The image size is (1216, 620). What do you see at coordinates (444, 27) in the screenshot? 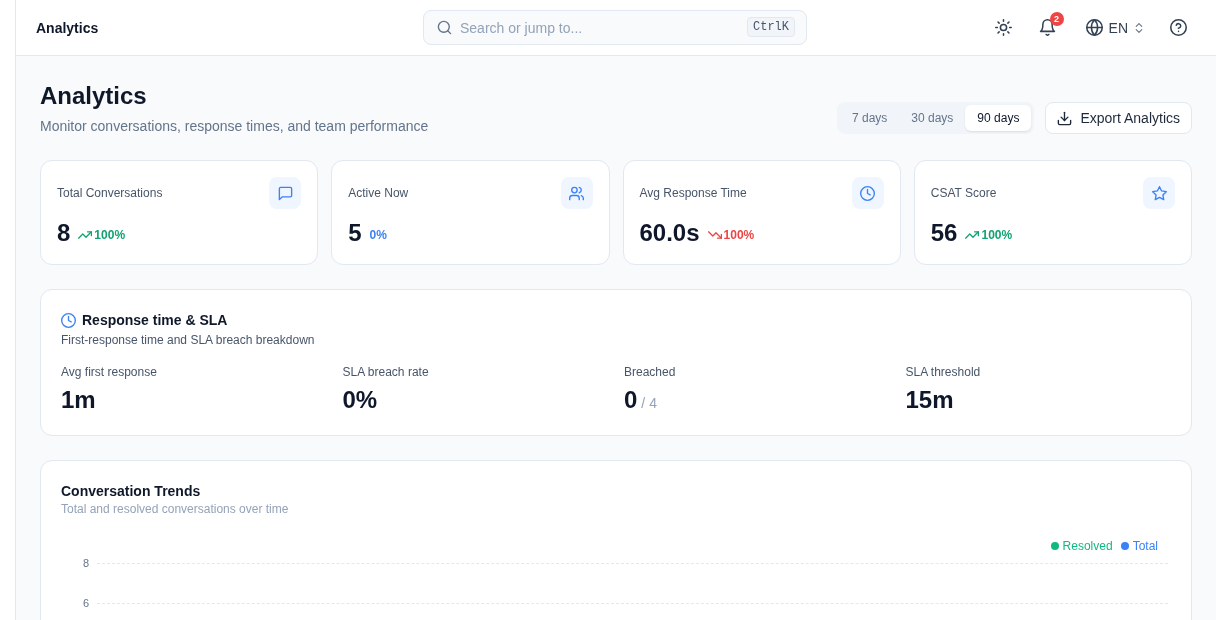
I see `search-icon` at bounding box center [444, 27].